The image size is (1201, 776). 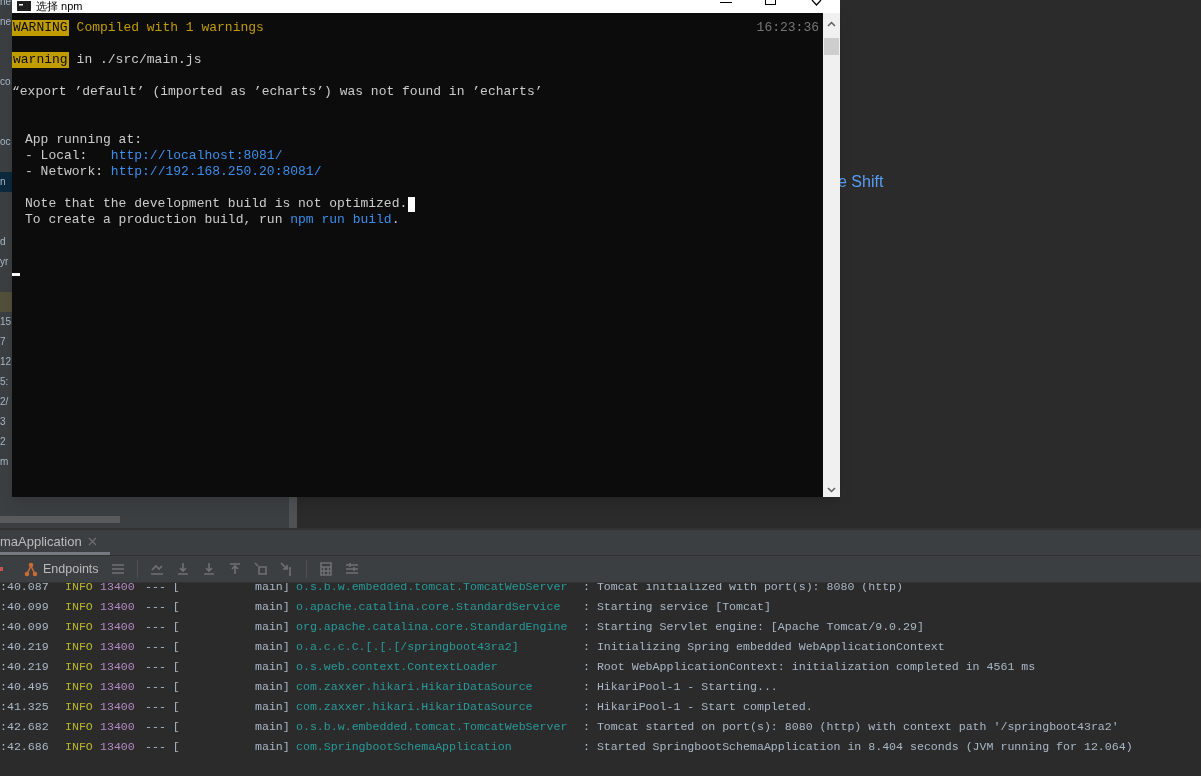 What do you see at coordinates (858, 747) in the screenshot?
I see `log-message: : Started SpringbootSchemaApplication in 8.404 seconds (JVM running for 12.064)` at bounding box center [858, 747].